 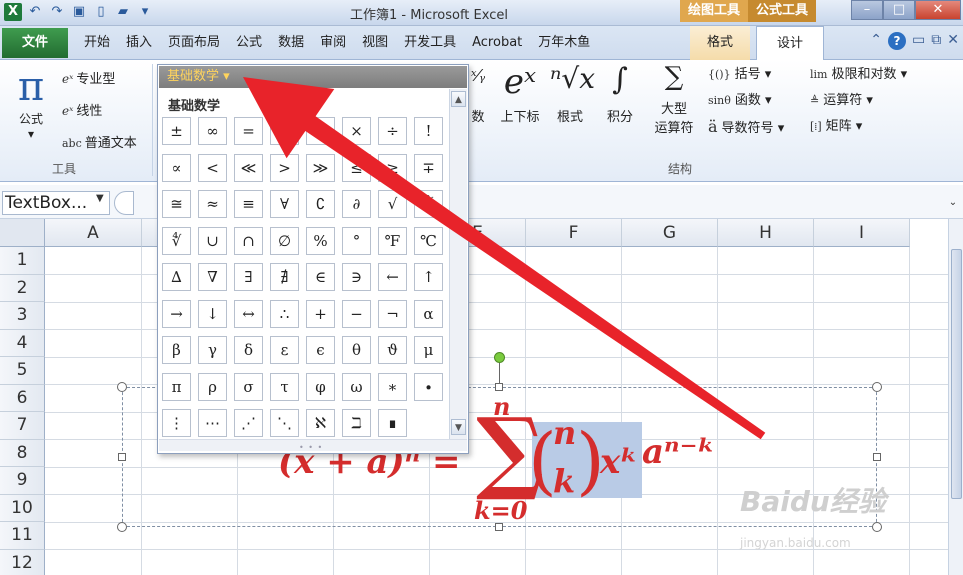 I want to click on math-symbol-button: ∙, so click(x=428, y=386).